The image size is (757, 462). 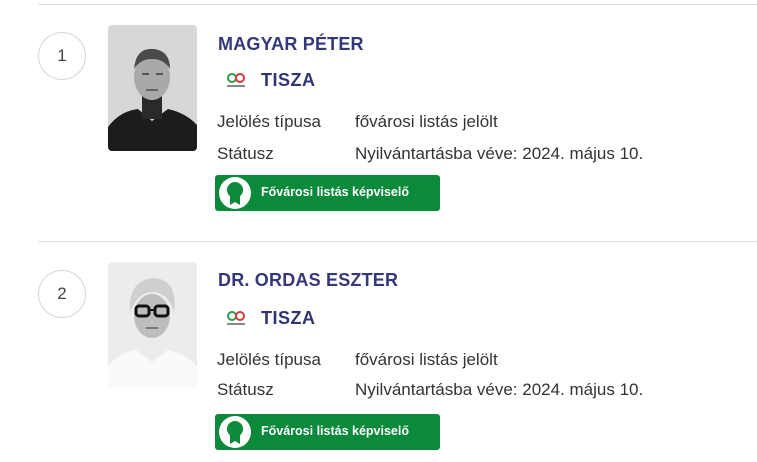 What do you see at coordinates (62, 56) in the screenshot?
I see `candidate-number: 1` at bounding box center [62, 56].